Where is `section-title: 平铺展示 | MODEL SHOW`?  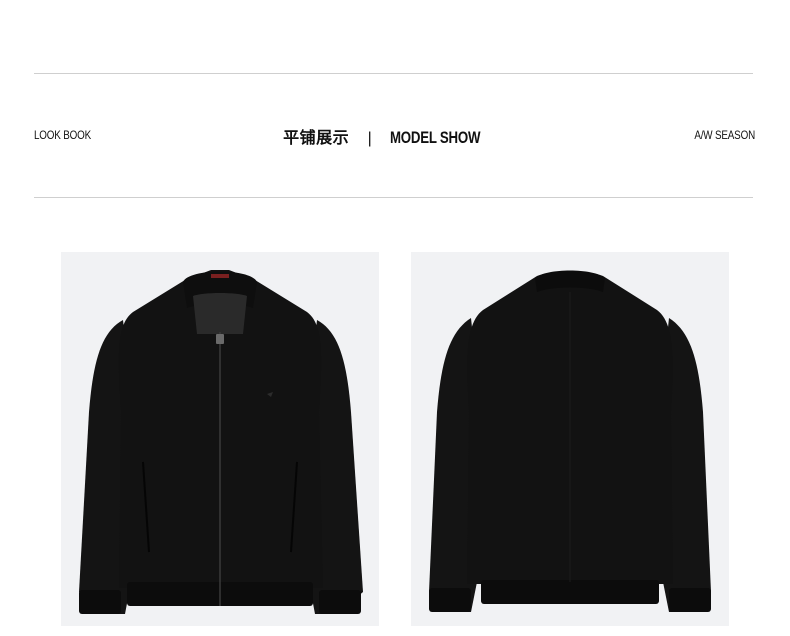 section-title: 平铺展示 | MODEL SHOW is located at coordinates (394, 136).